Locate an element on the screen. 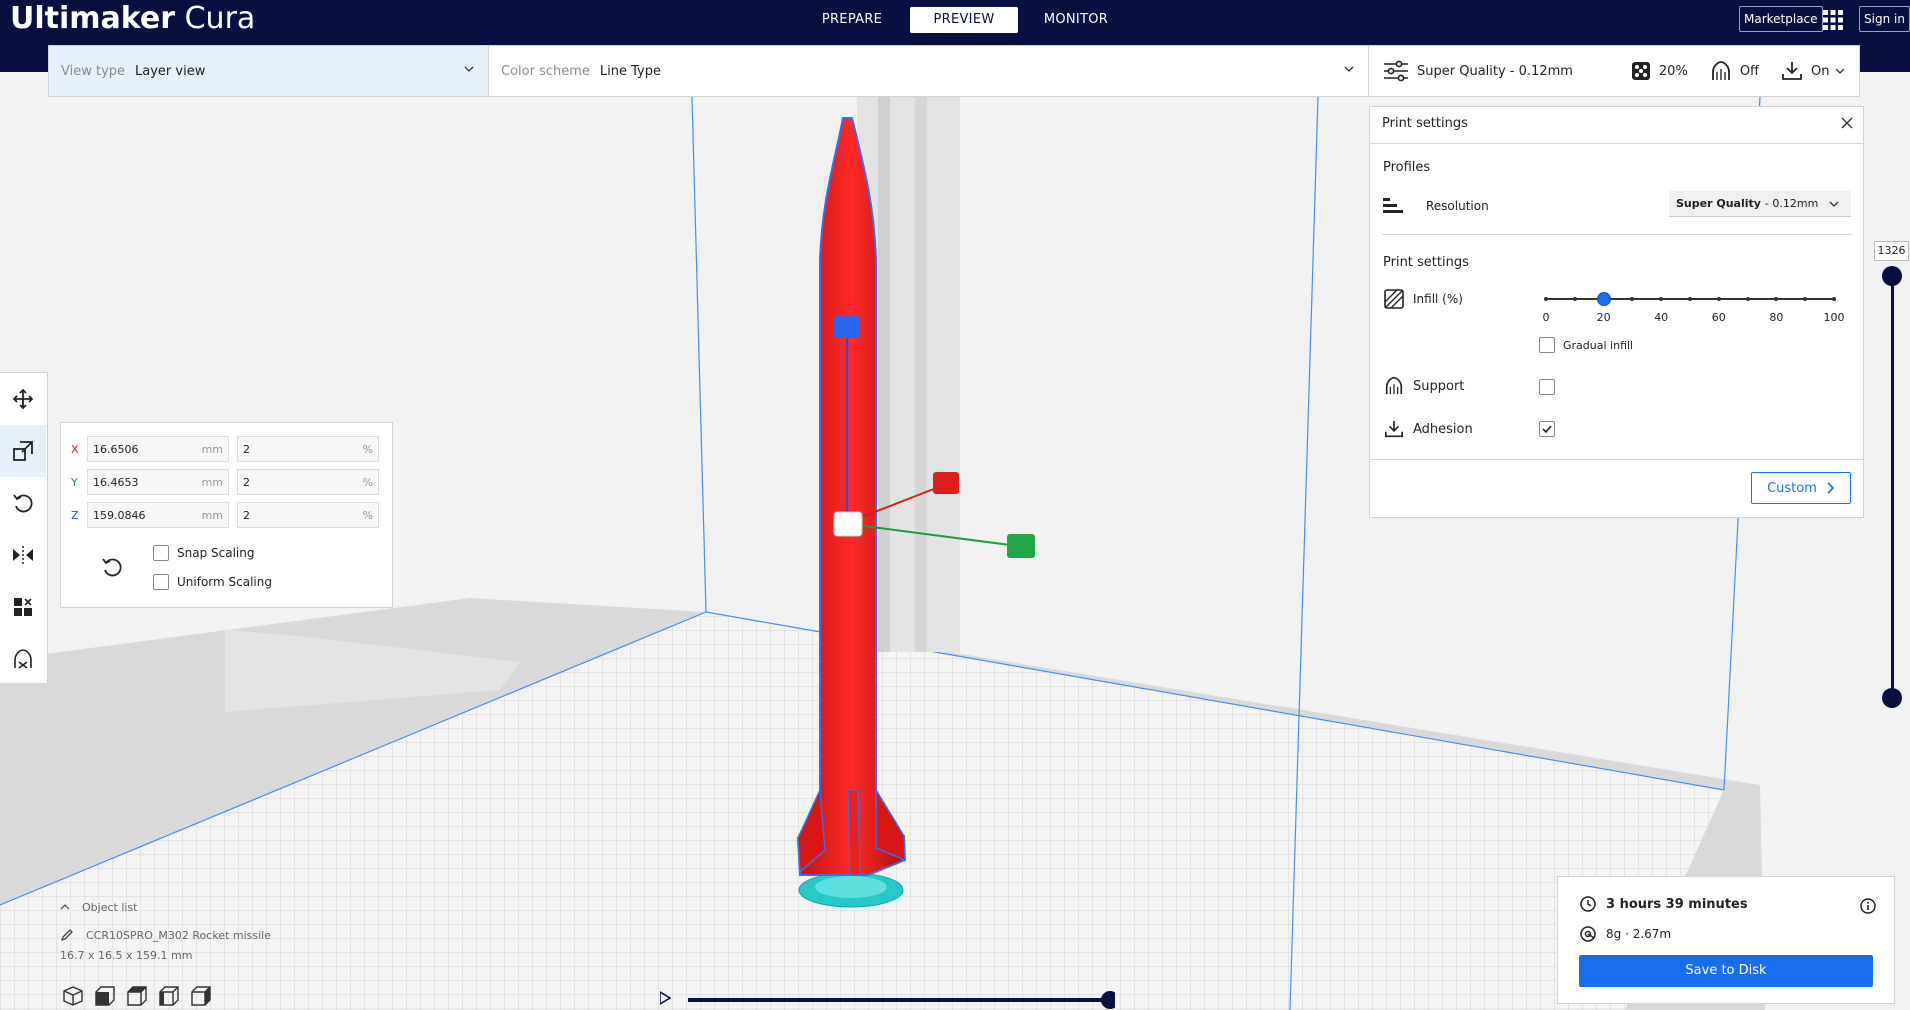 The image size is (1910, 1010). move-tool-button is located at coordinates (23, 399).